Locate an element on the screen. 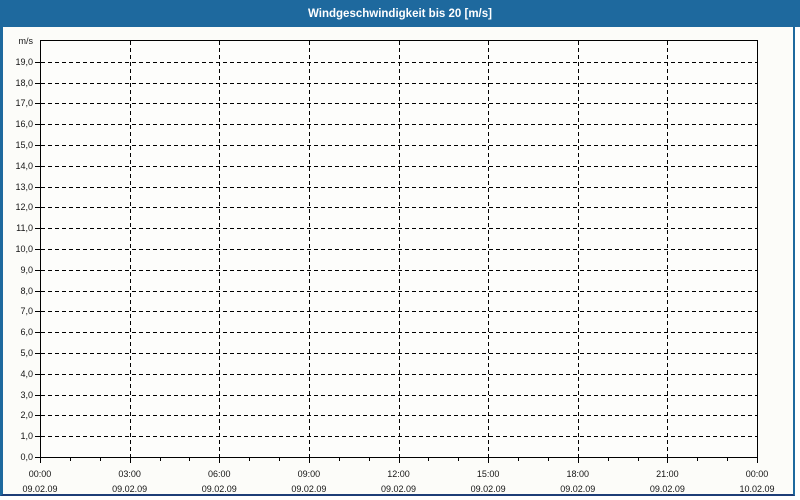 This screenshot has width=800, height=500. y-tick-label: 4,0 is located at coordinates (26, 373).